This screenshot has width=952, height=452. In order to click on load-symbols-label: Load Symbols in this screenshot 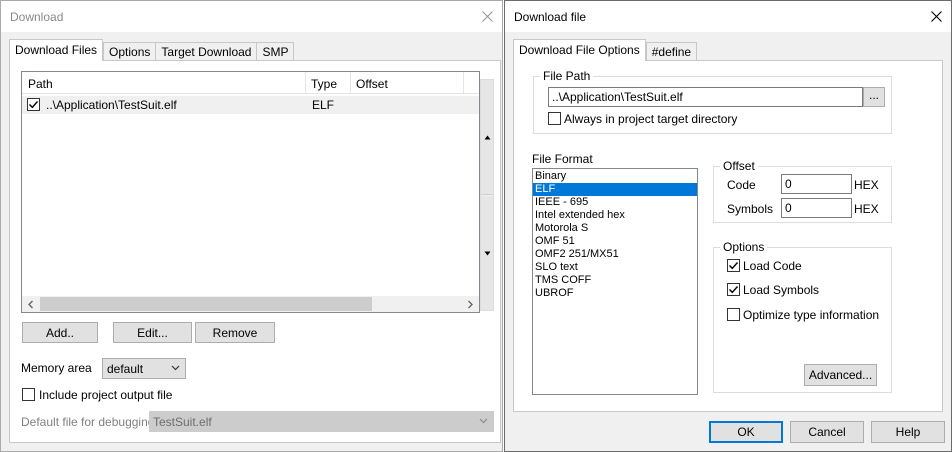, I will do `click(781, 290)`.